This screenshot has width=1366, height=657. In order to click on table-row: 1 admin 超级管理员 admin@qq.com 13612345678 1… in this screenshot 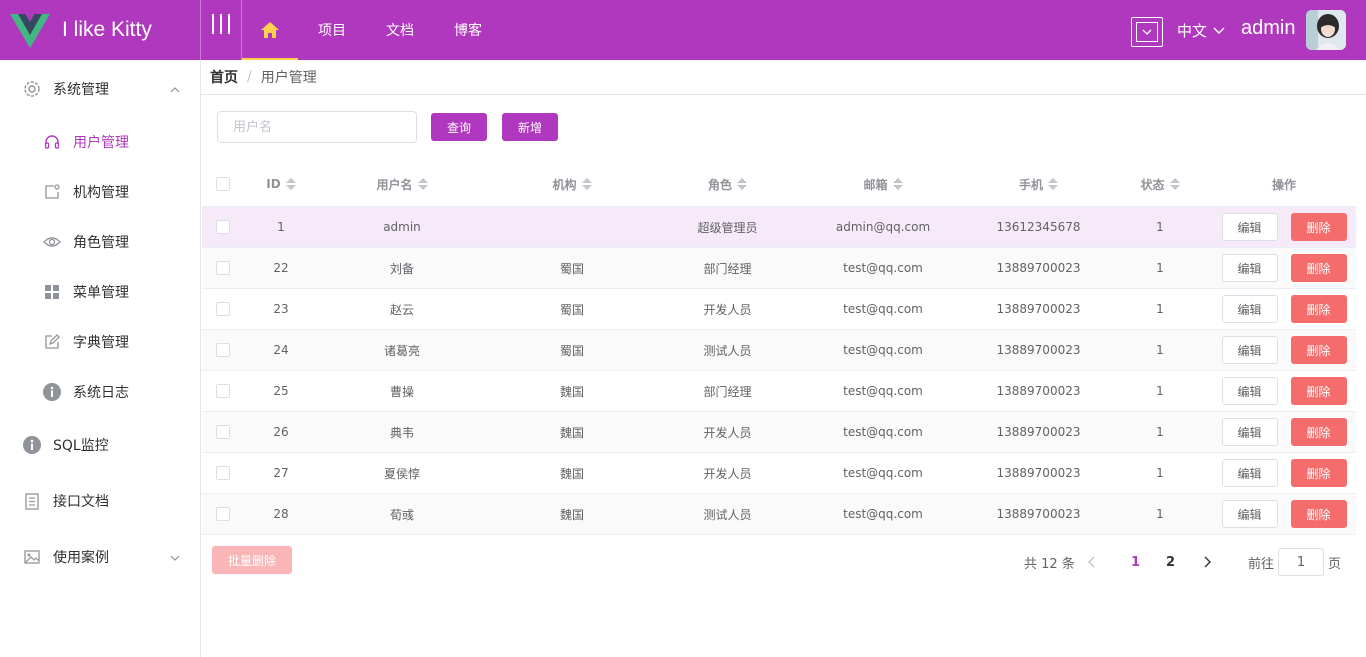, I will do `click(779, 227)`.